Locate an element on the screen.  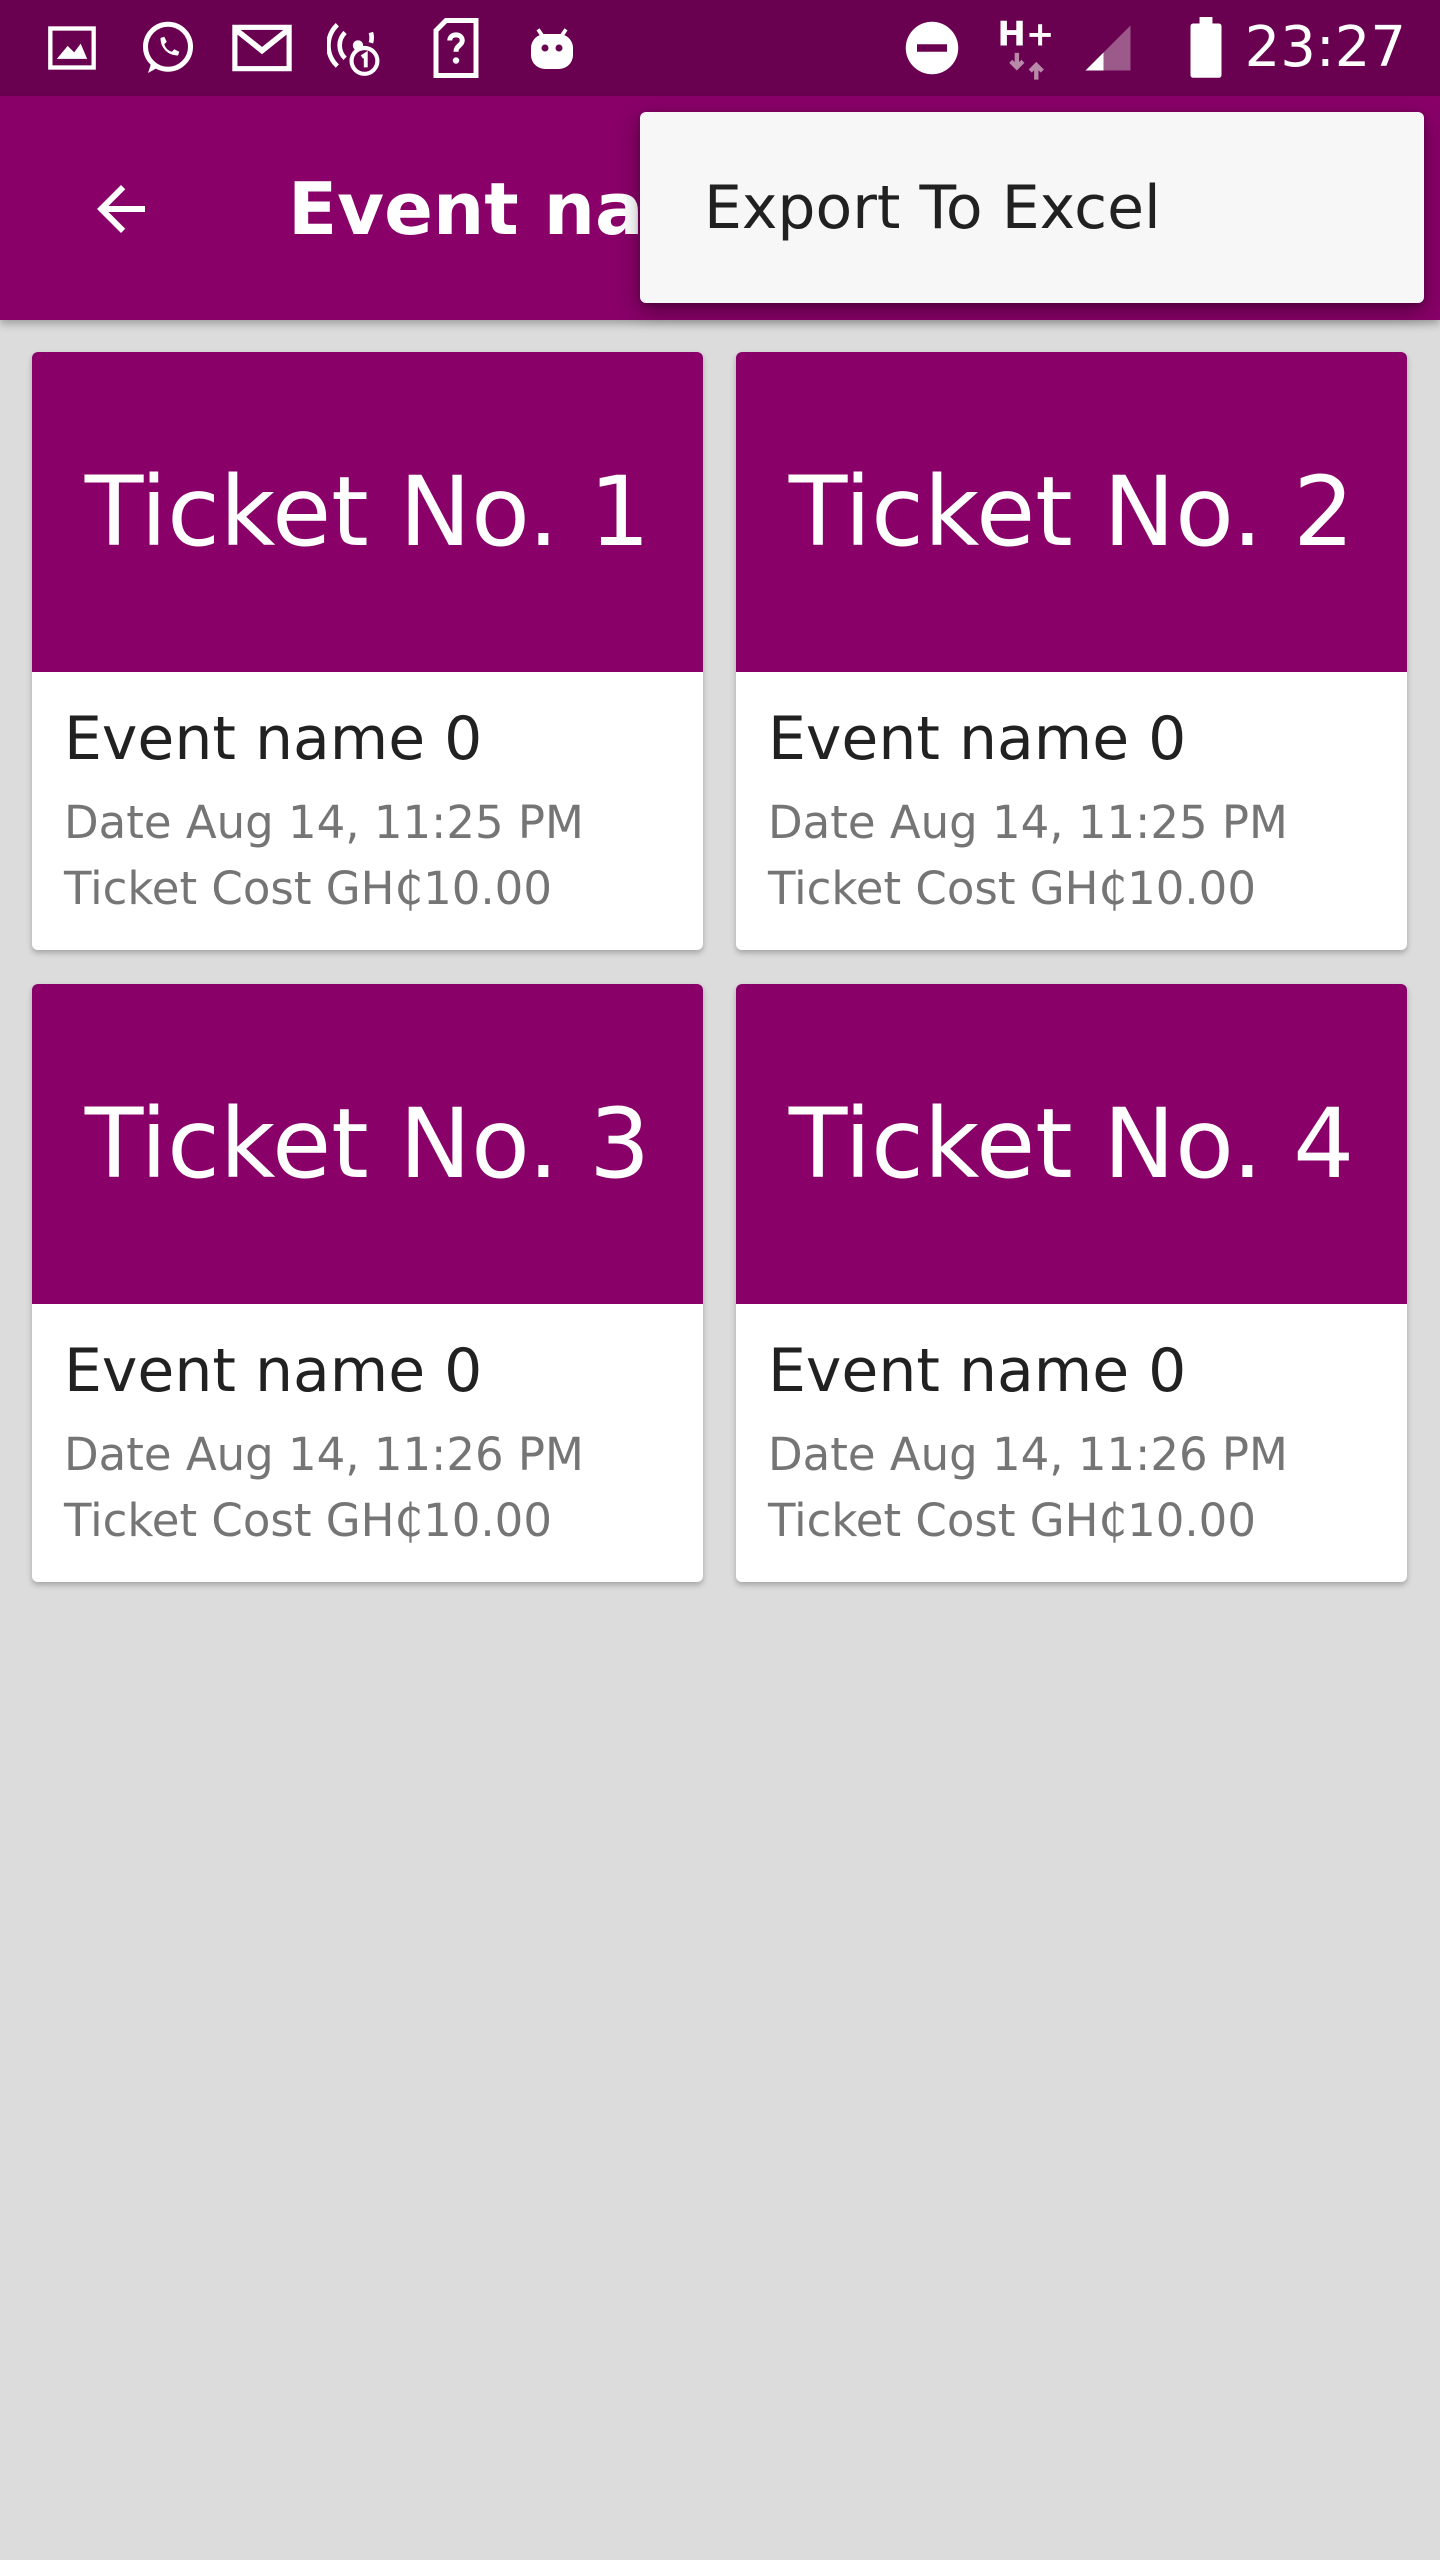
signal-icon is located at coordinates (1108, 48).